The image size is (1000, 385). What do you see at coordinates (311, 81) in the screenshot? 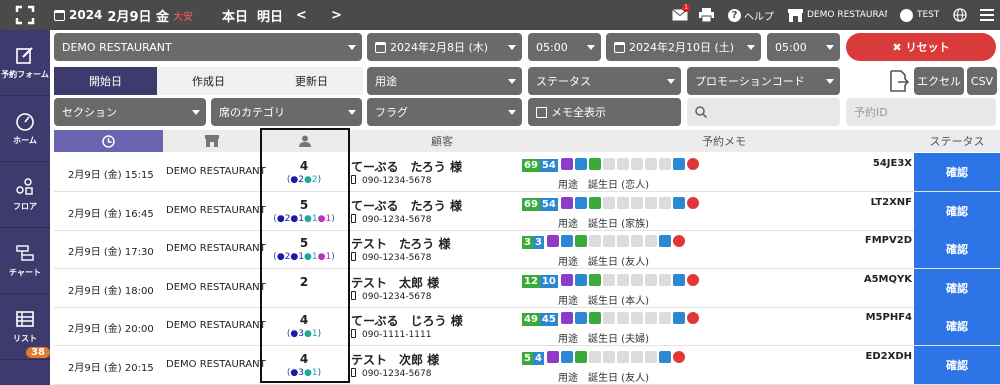
I see `tab-updated-date: 更新日` at bounding box center [311, 81].